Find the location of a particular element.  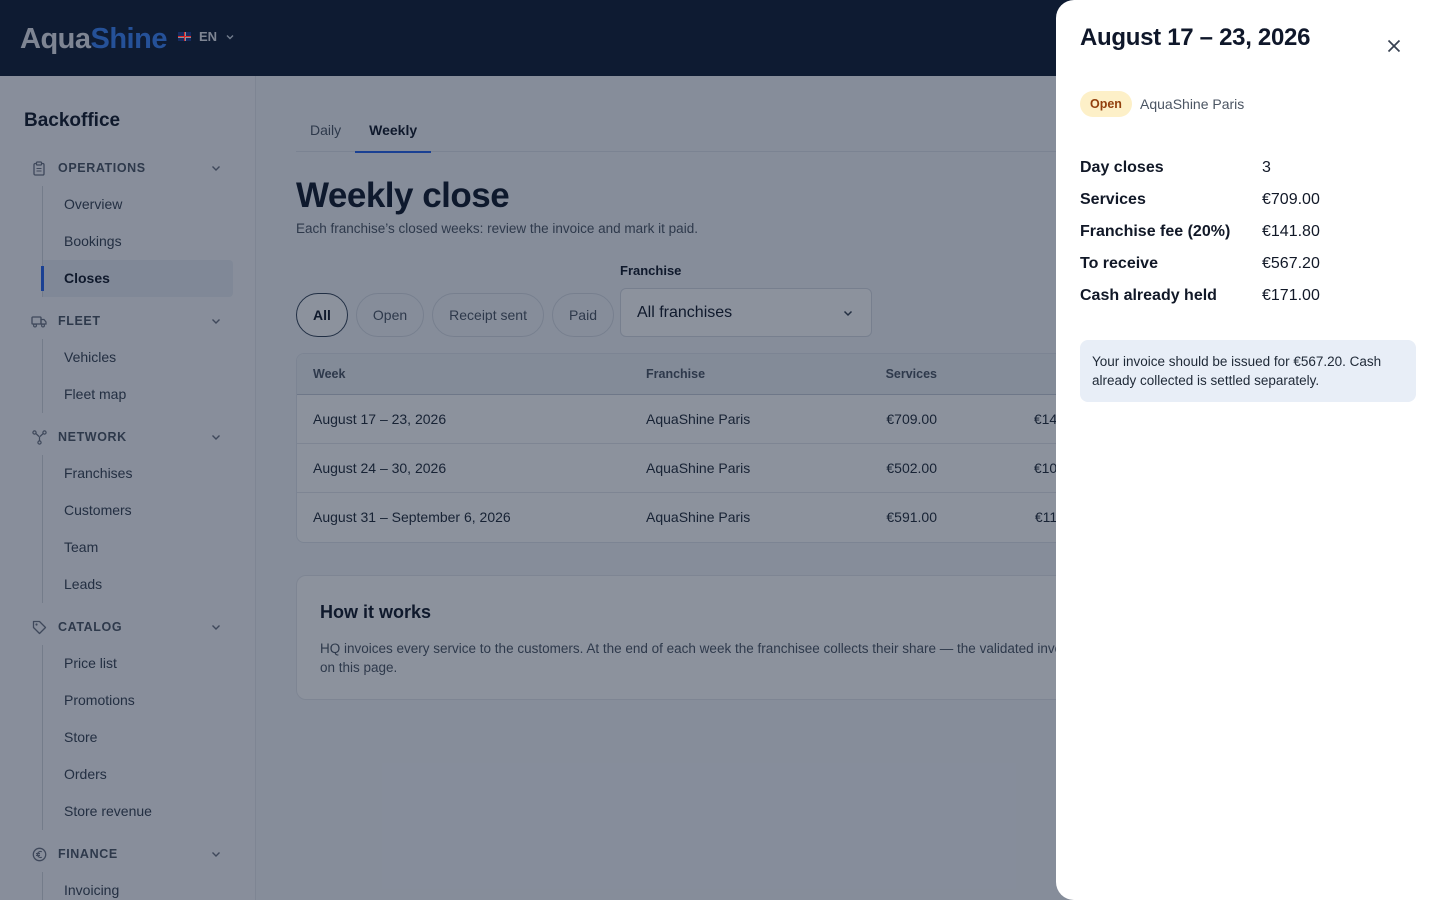

summary-value: €141.80 is located at coordinates (1291, 231).